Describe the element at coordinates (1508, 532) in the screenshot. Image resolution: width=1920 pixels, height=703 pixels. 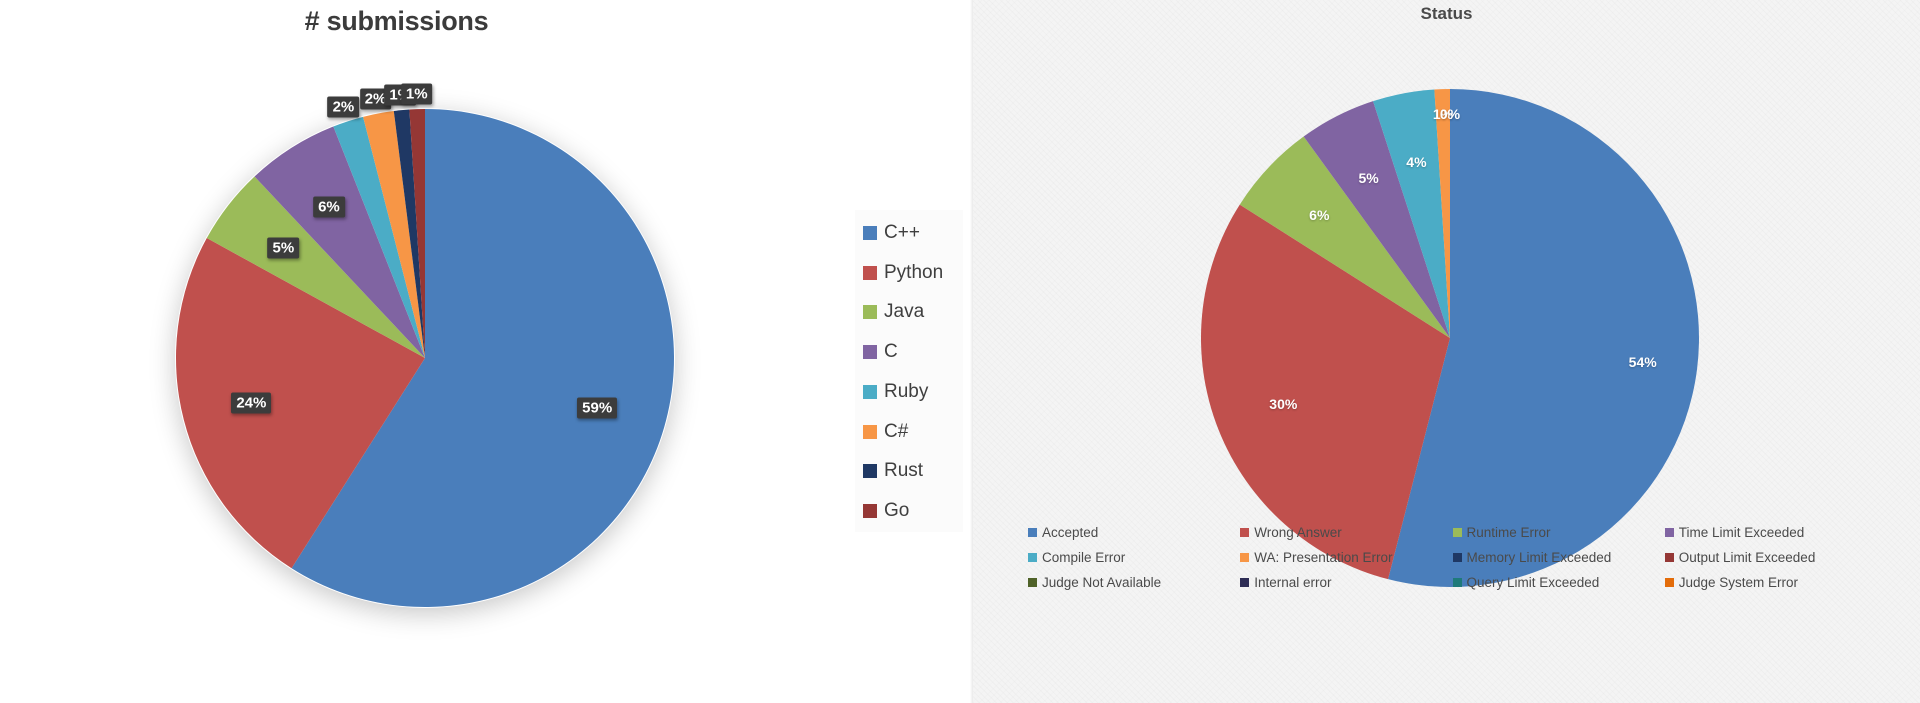
I see `legend-label: Runtime Error` at that location.